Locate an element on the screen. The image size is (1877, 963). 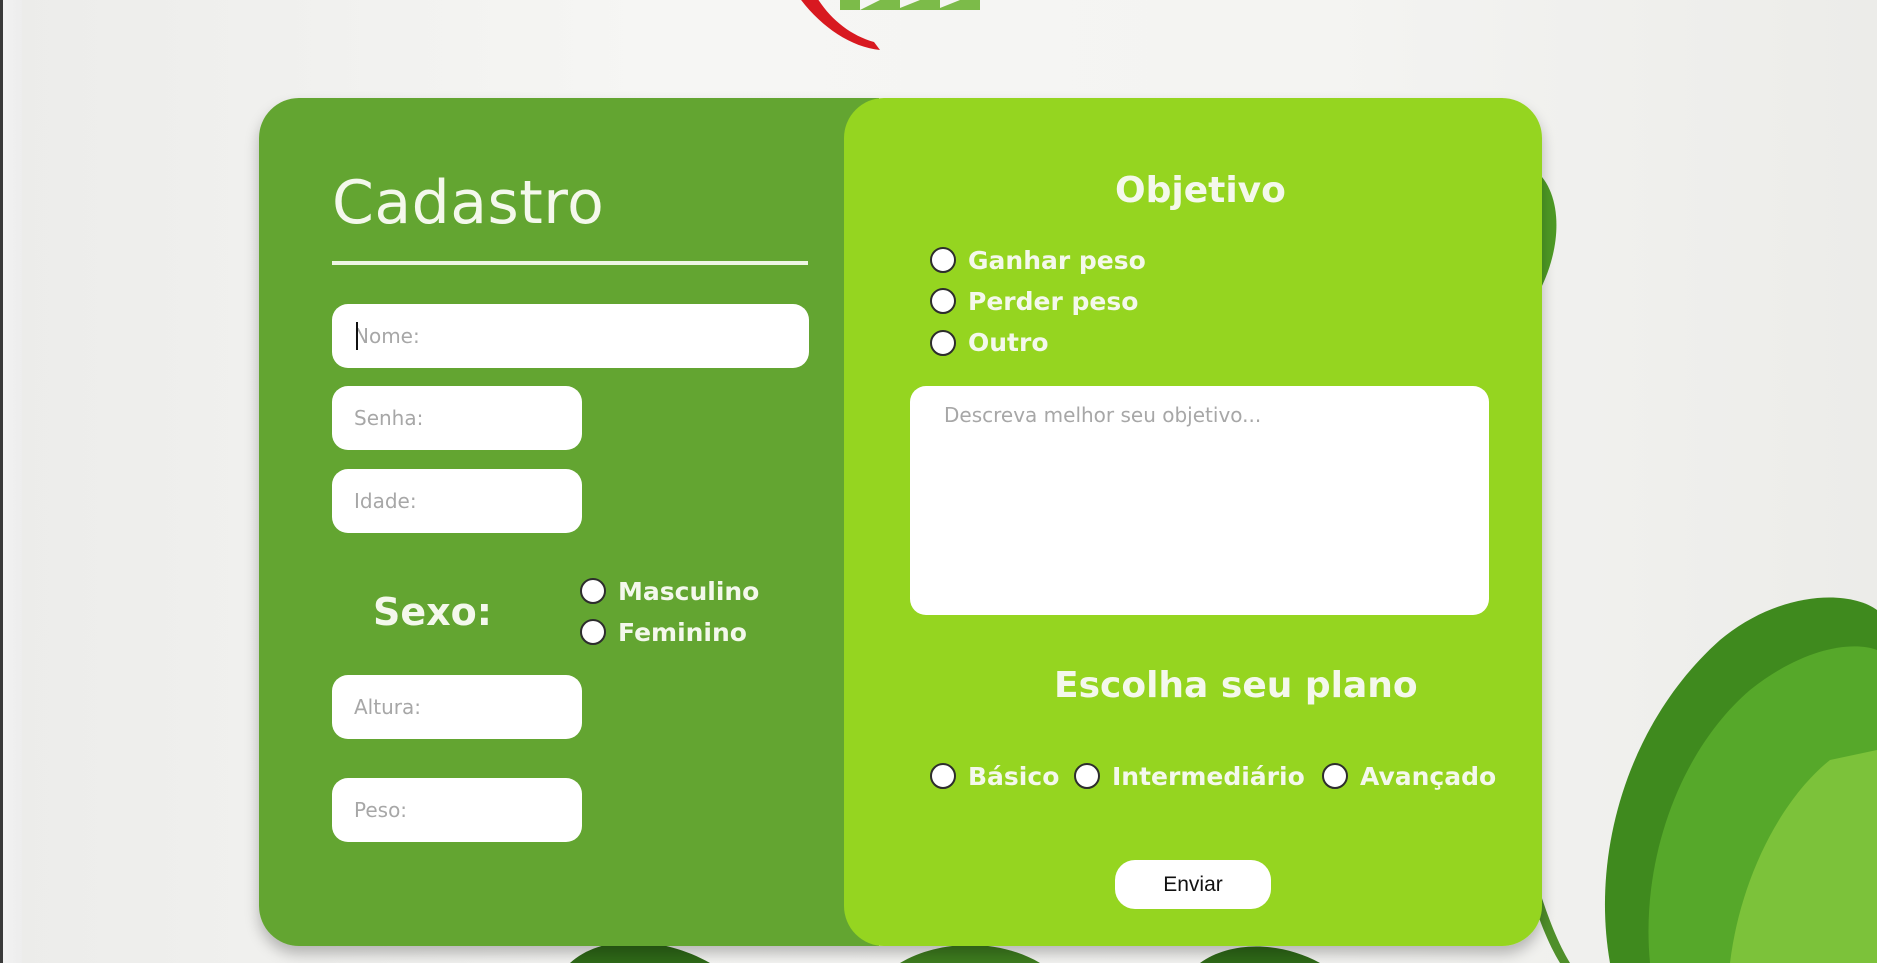
radio-intermediario is located at coordinates (1087, 776).